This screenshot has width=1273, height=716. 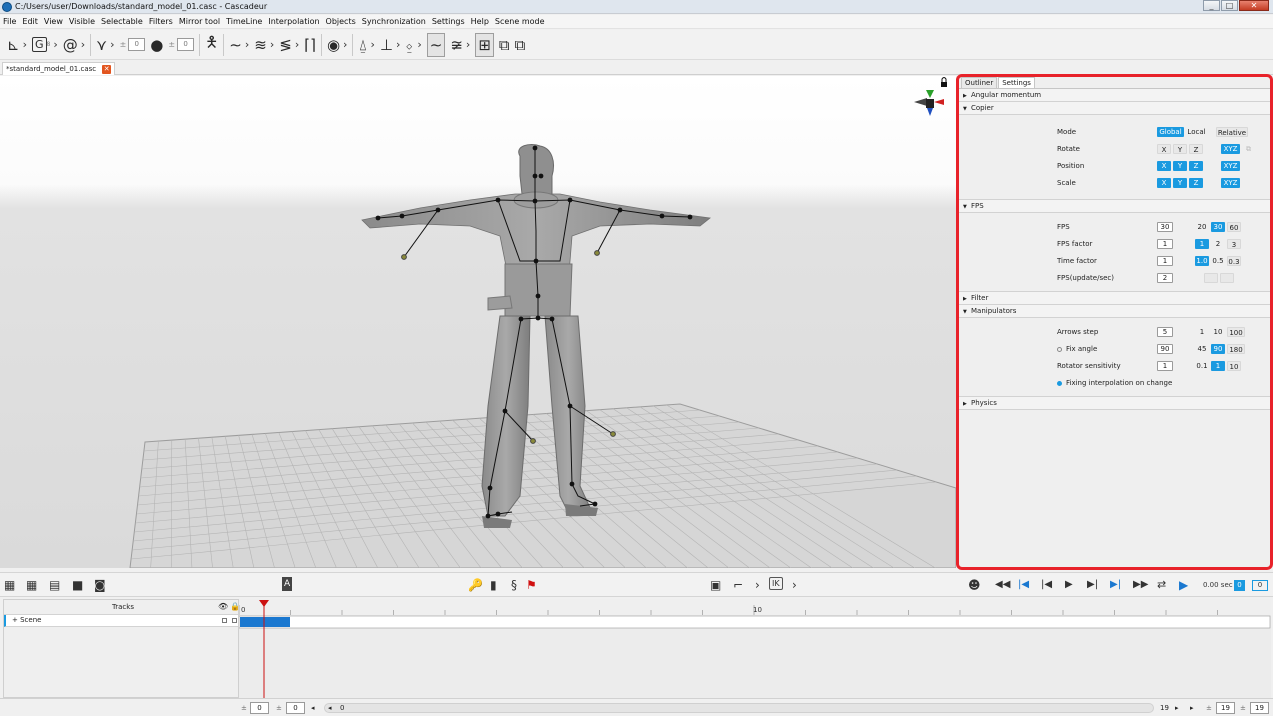 What do you see at coordinates (1236, 332) in the screenshot?
I see `arrows-step-100-button: 100` at bounding box center [1236, 332].